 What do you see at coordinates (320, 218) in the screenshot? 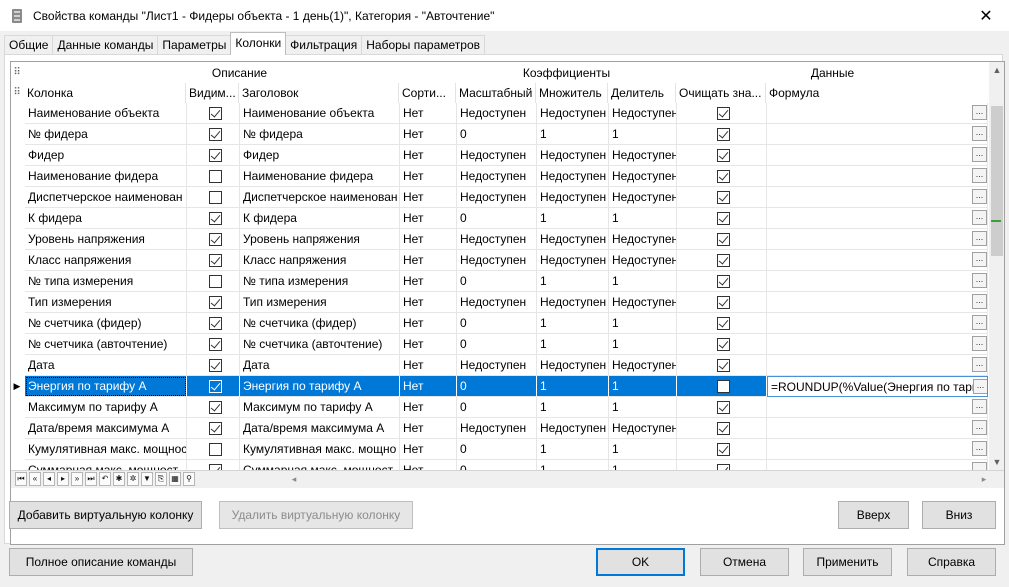
I see `cell-header: К фидера` at bounding box center [320, 218].